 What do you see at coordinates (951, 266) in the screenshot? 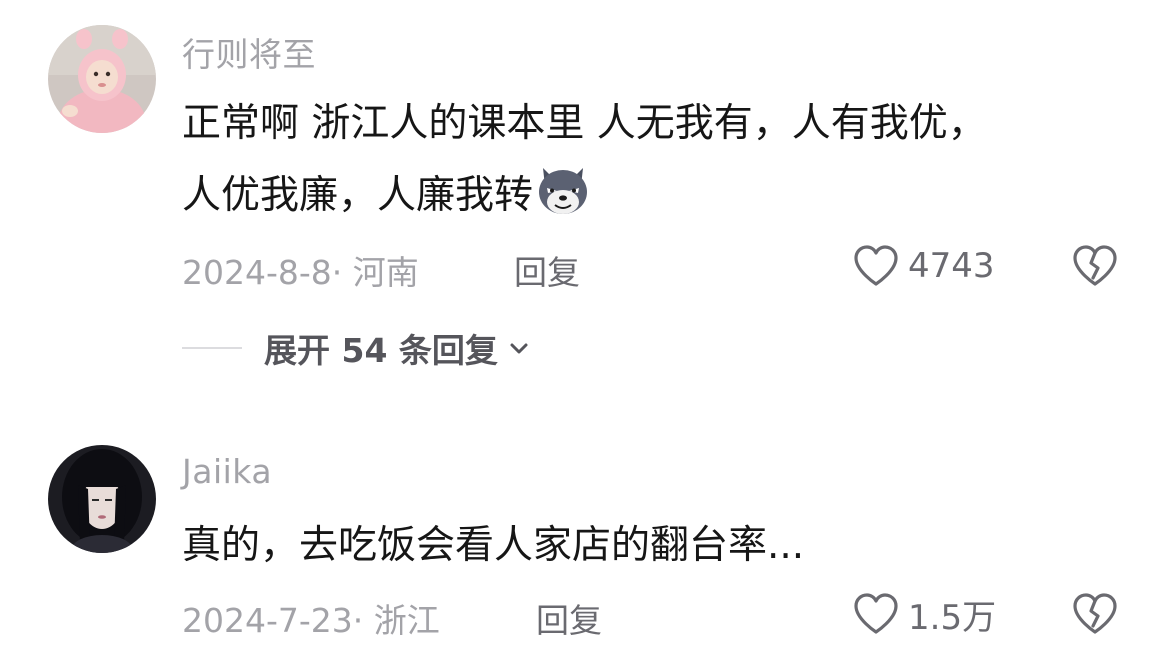
I see `like-count: 4743` at bounding box center [951, 266].